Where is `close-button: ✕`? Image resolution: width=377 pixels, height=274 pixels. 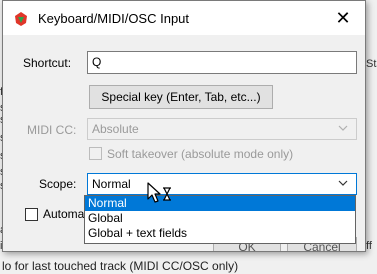 close-button: ✕ is located at coordinates (343, 18).